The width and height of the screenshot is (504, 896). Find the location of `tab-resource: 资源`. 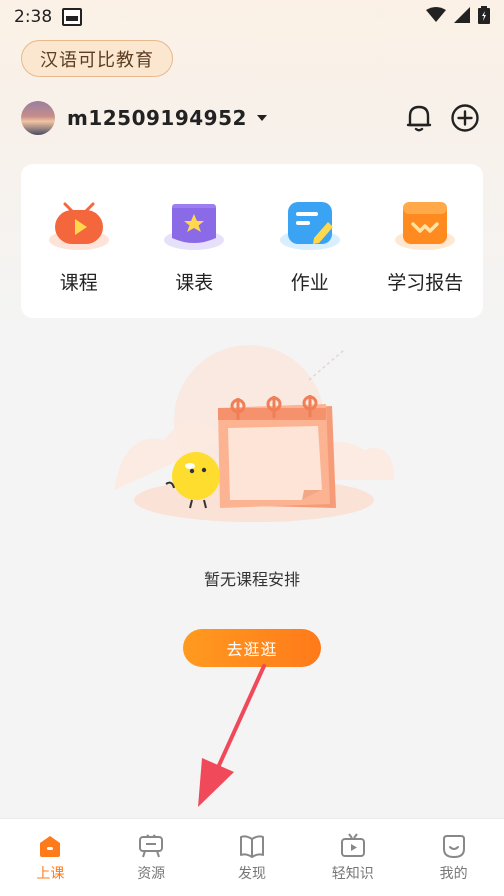

tab-resource: 资源 is located at coordinates (151, 857).